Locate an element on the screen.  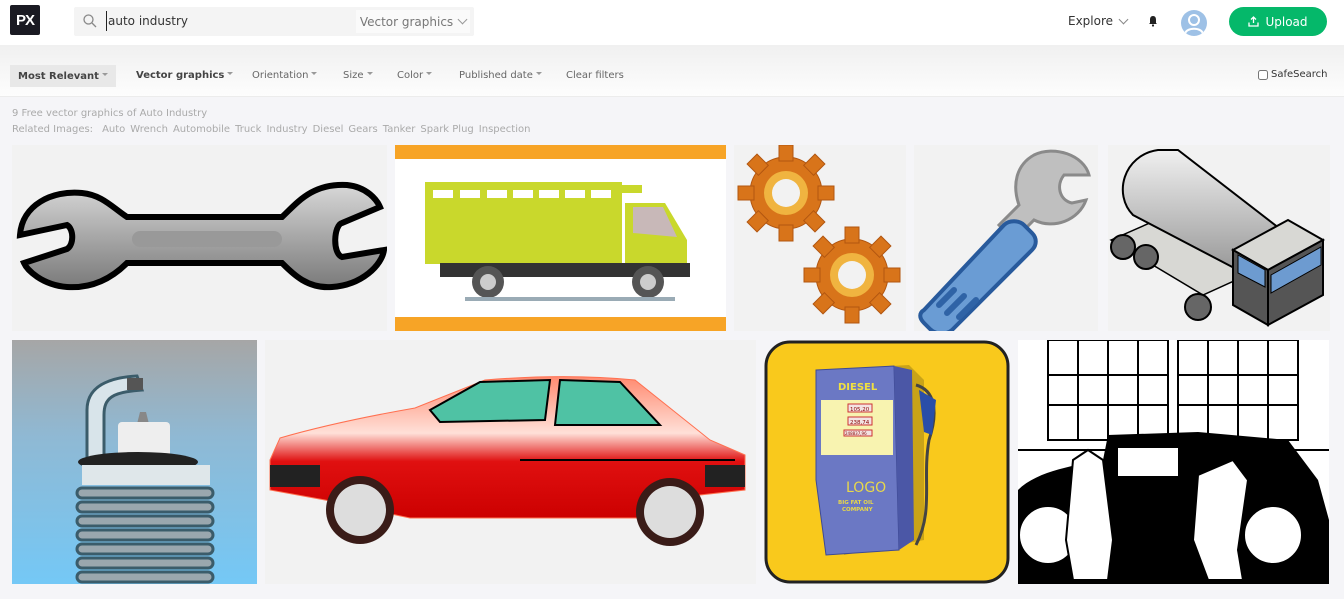
image-tile-spark-plug is located at coordinates (134, 462).